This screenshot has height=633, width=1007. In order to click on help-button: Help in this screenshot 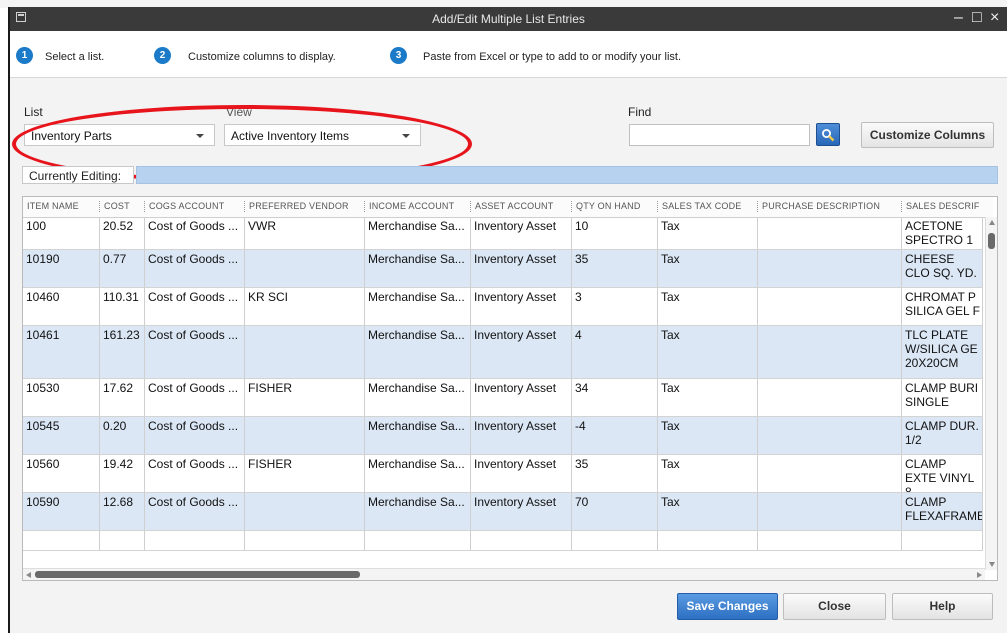, I will do `click(942, 606)`.